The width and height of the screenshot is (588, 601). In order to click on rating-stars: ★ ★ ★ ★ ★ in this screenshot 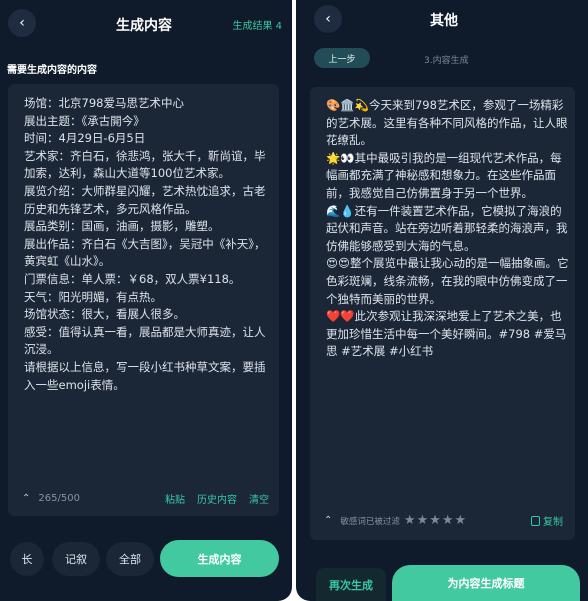, I will do `click(435, 520)`.